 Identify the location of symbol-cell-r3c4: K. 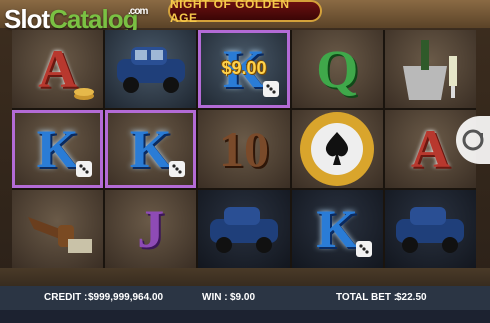
(337, 229).